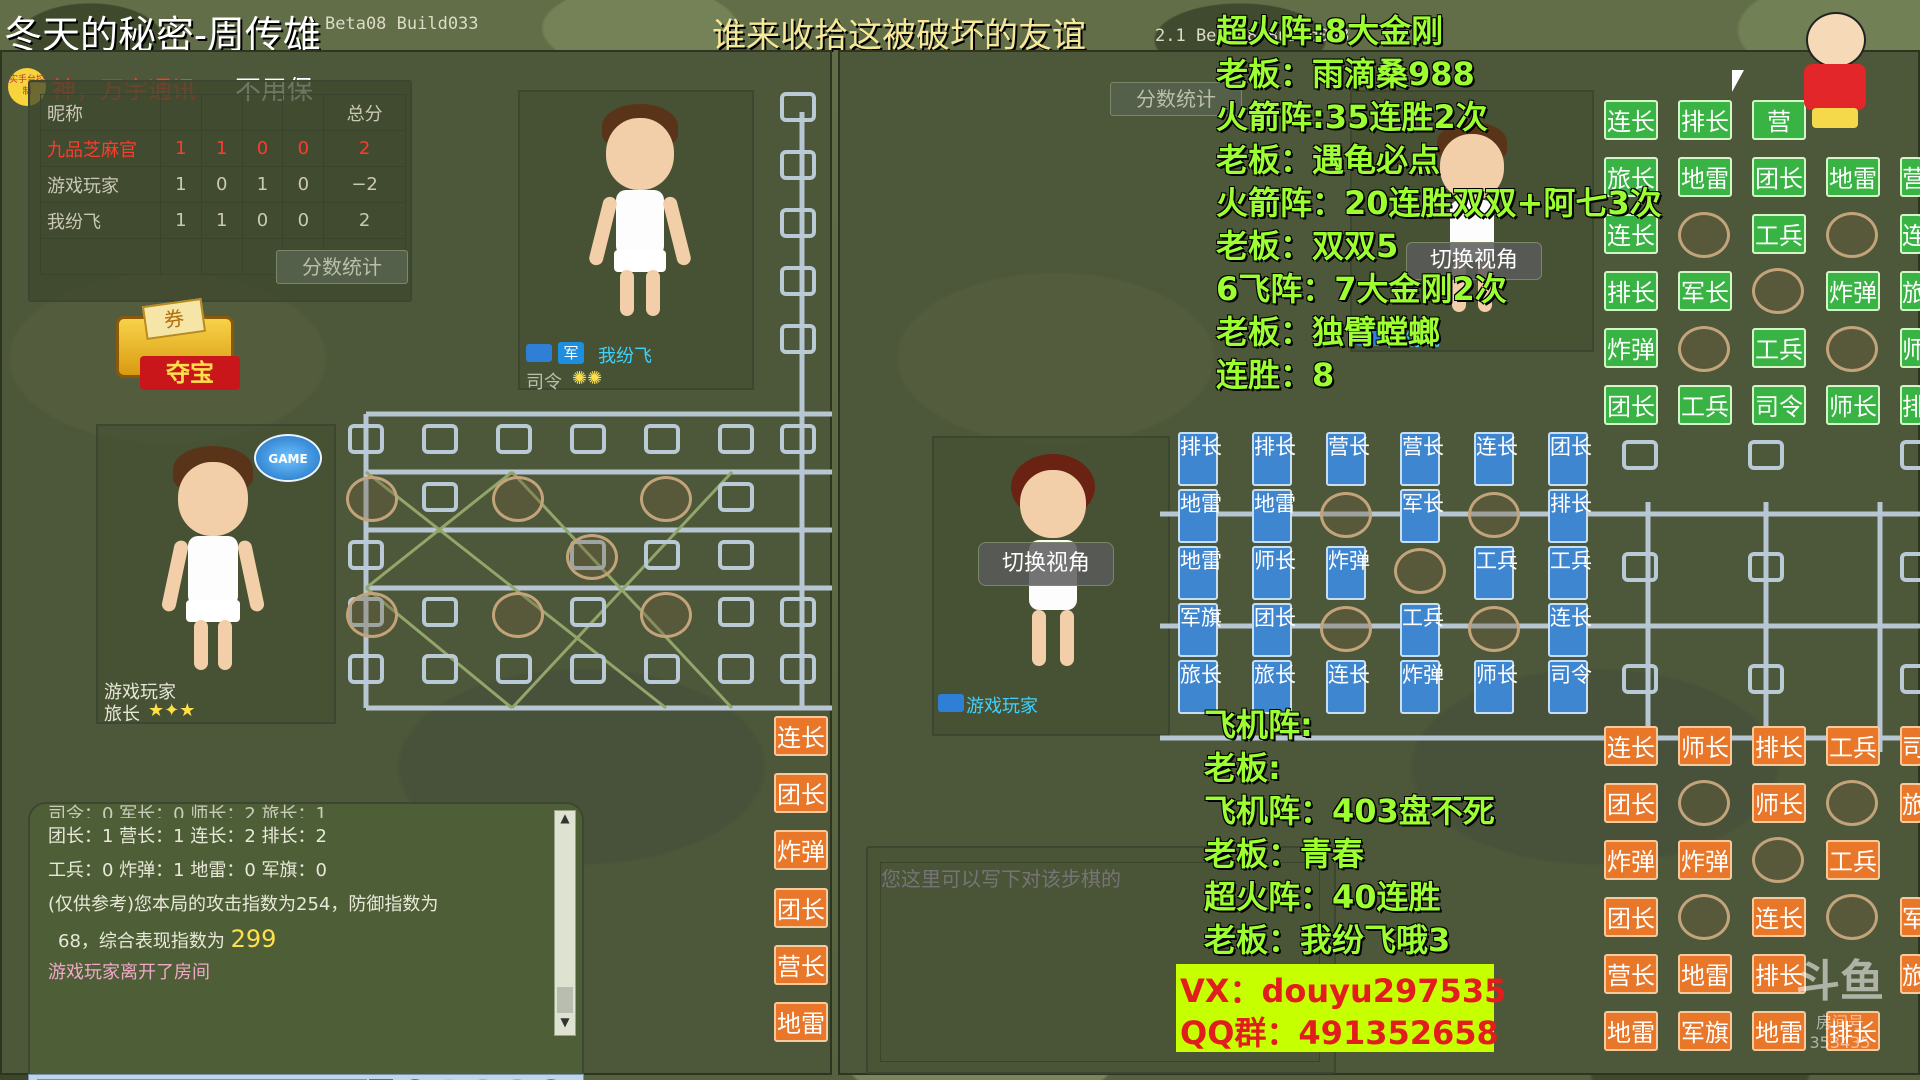 This screenshot has height=1080, width=1920. What do you see at coordinates (1910, 917) in the screenshot?
I see `piece-orange: 军` at bounding box center [1910, 917].